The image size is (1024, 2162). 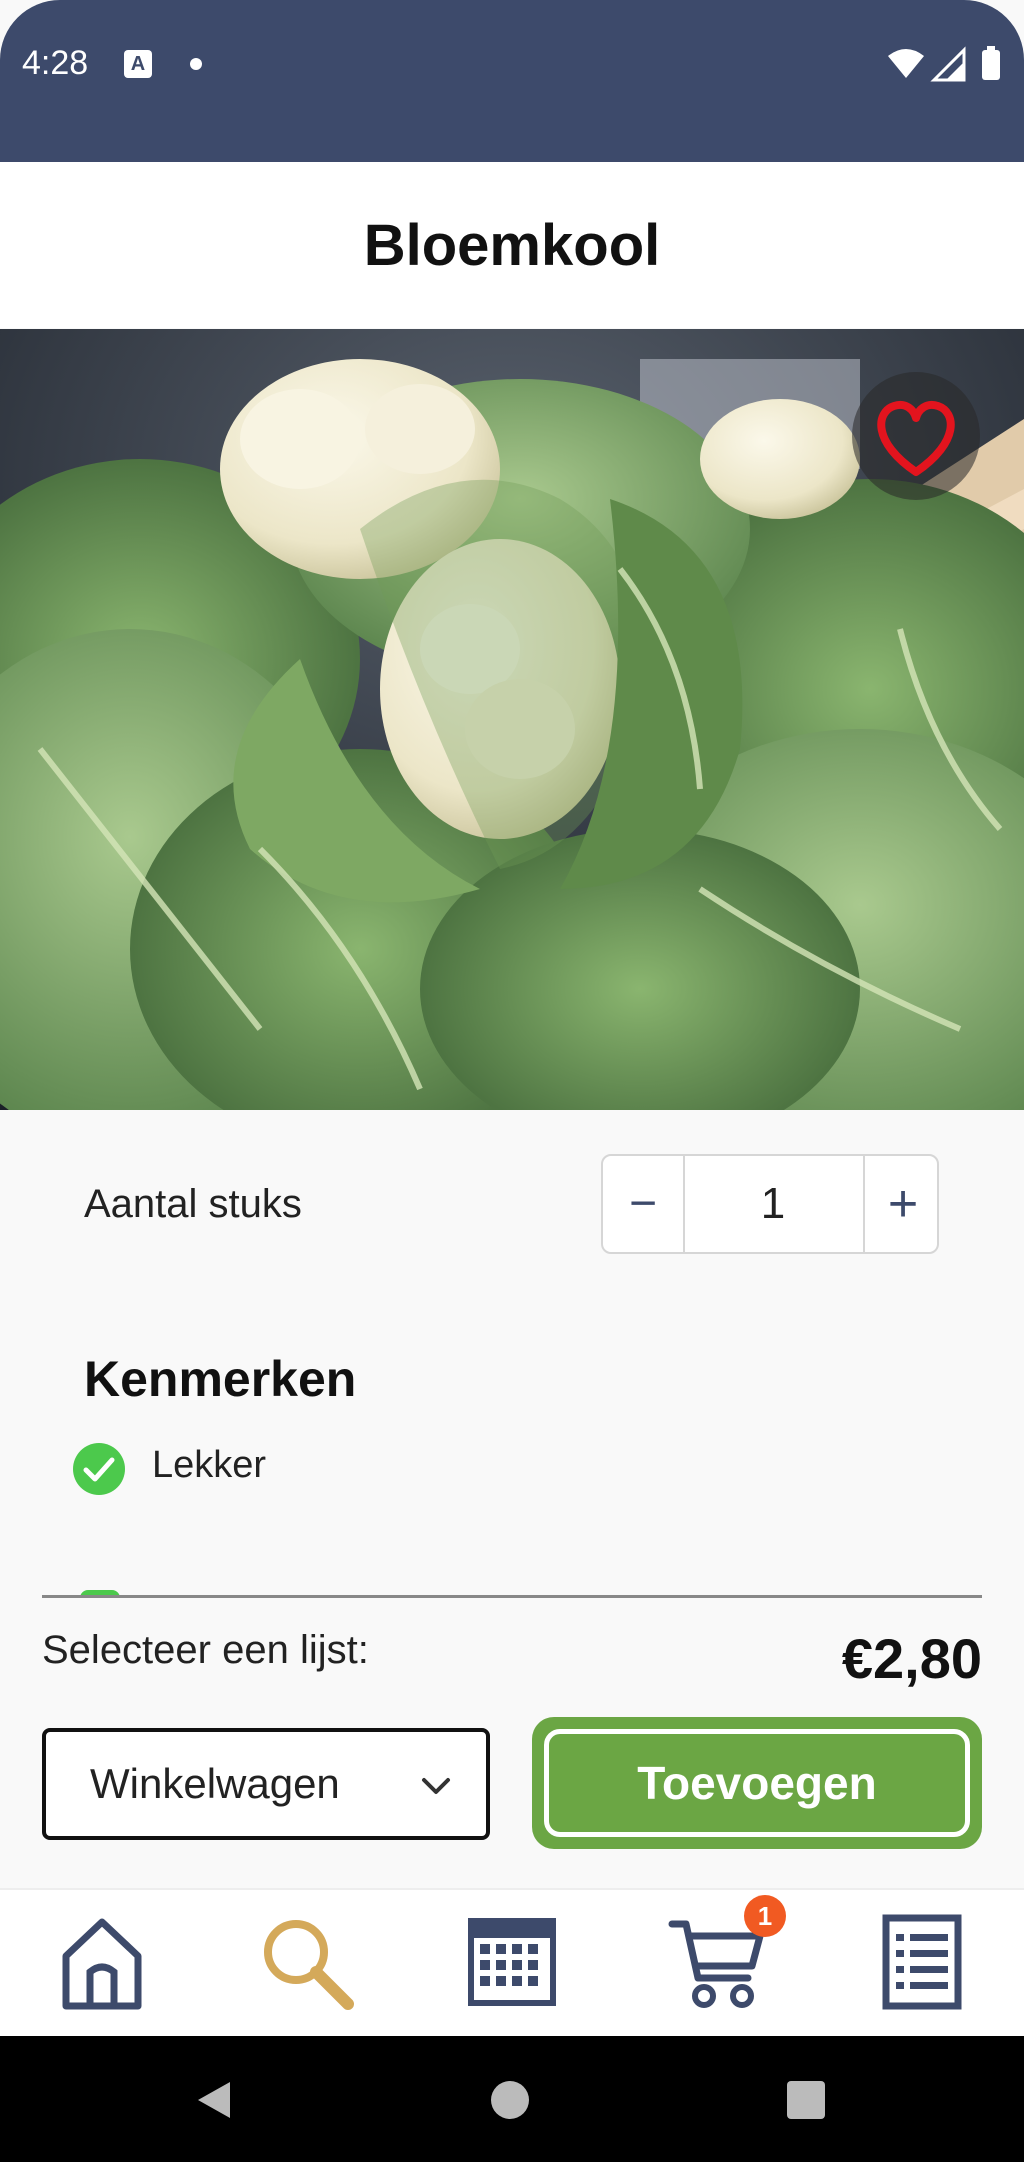 I want to click on notification-app-icon: A, so click(x=138, y=64).